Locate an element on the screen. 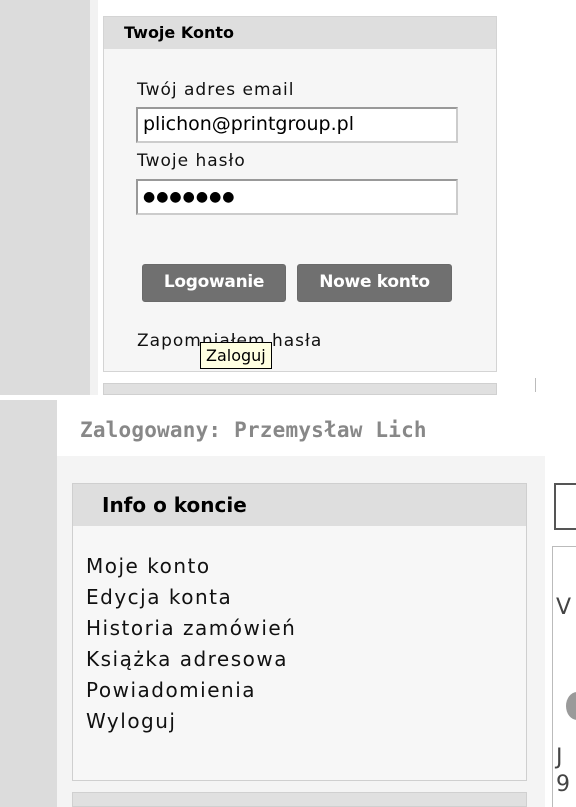 Image resolution: width=576 pixels, height=807 pixels. login-tooltip: Zaloguj is located at coordinates (236, 355).